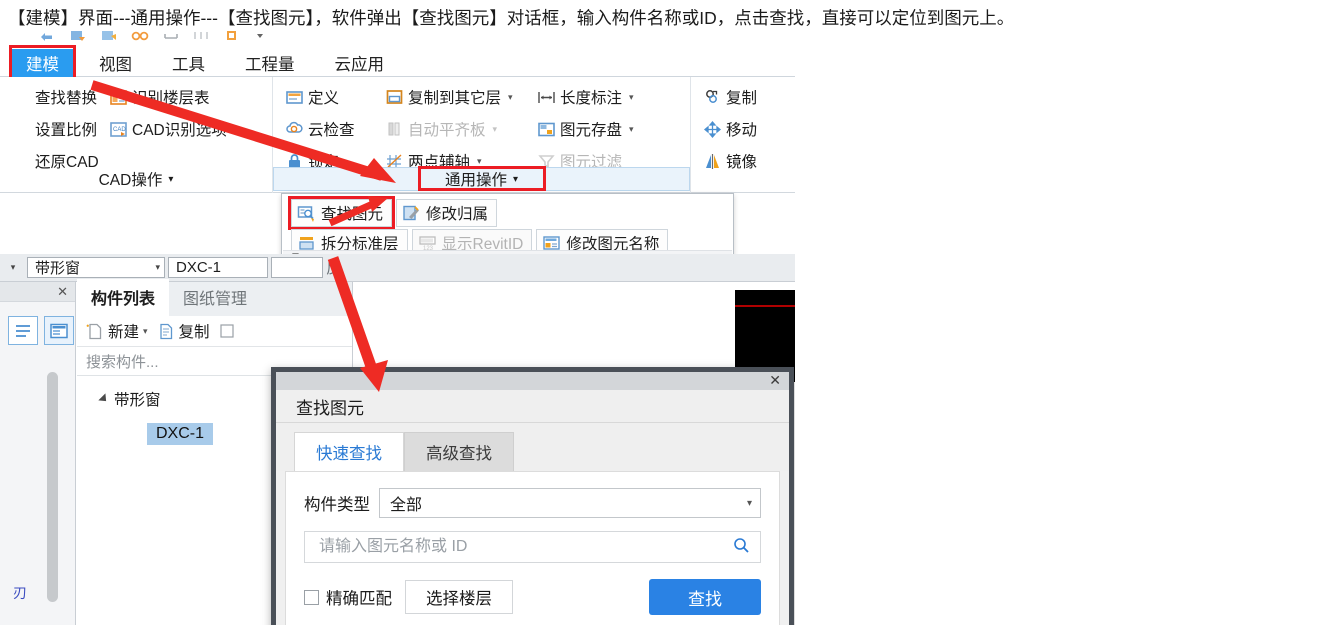  I want to click on ribbon-group-label-common-operations: 通用操作 ▾, so click(481, 178).